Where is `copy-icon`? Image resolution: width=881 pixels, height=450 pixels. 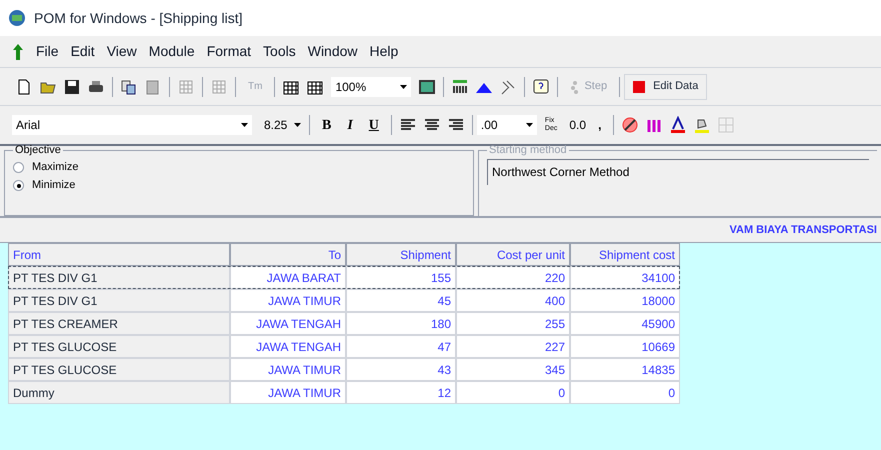 copy-icon is located at coordinates (129, 87).